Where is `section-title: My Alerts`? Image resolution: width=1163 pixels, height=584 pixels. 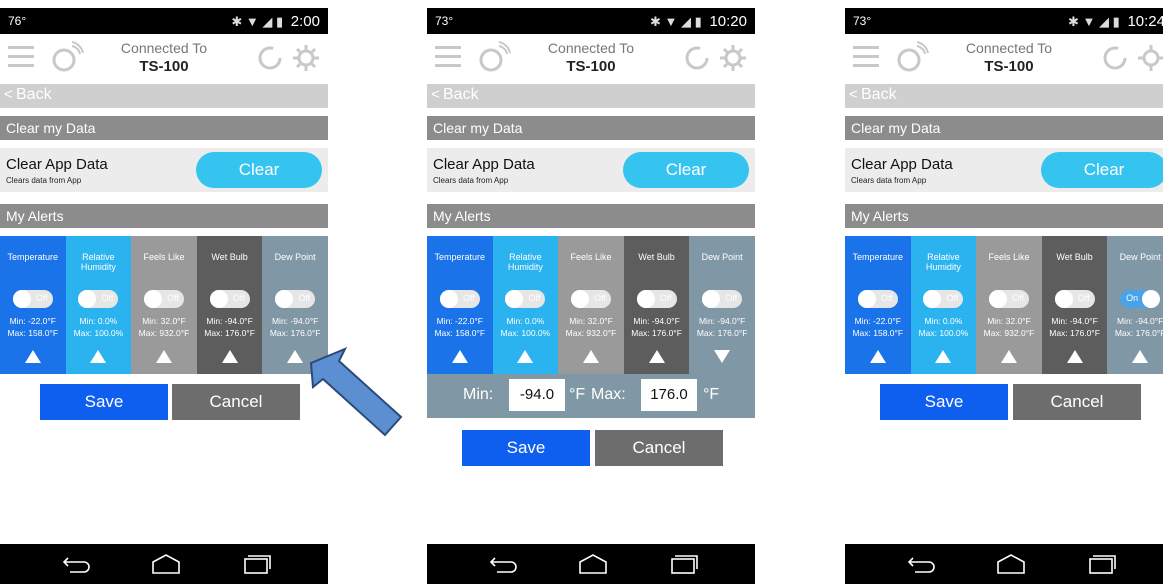
section-title: My Alerts is located at coordinates (35, 216).